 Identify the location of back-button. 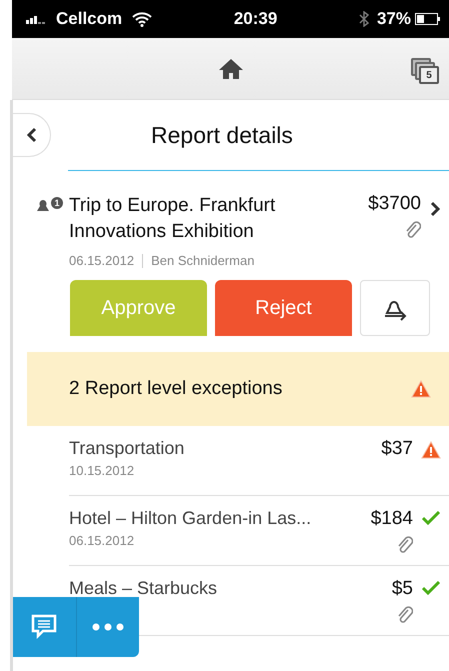
(32, 135).